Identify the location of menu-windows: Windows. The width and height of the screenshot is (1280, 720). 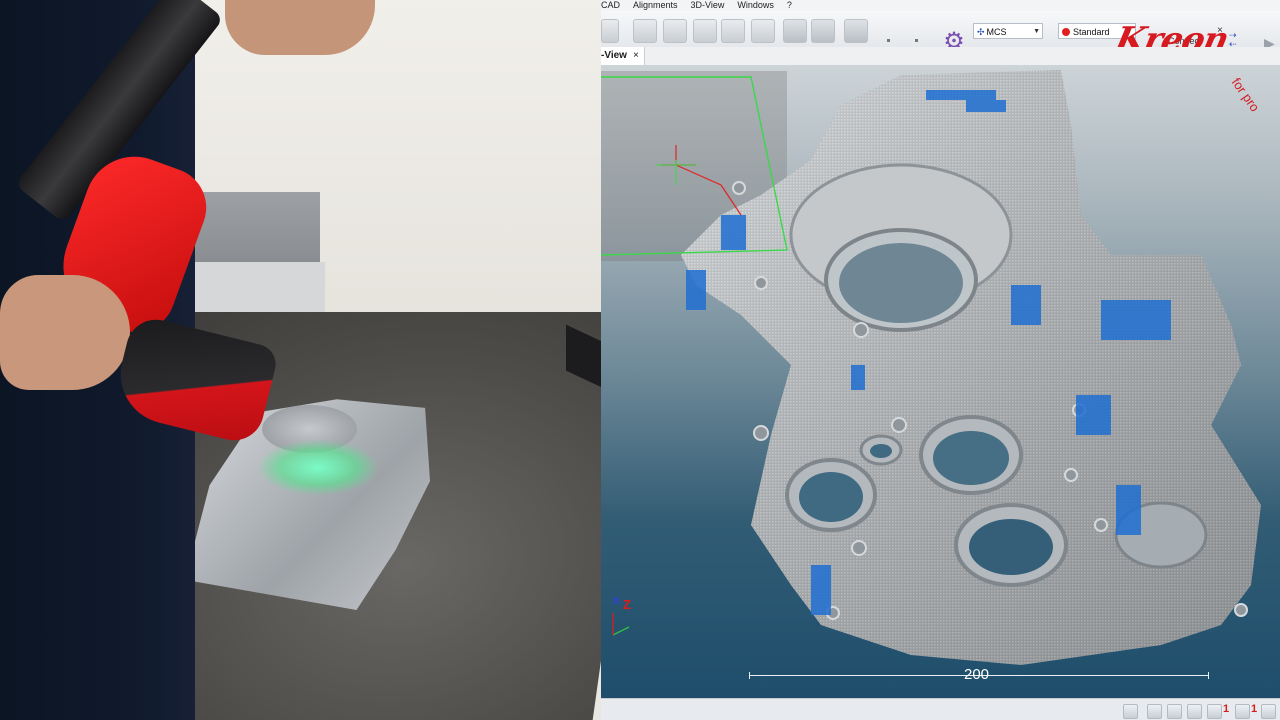
(755, 5).